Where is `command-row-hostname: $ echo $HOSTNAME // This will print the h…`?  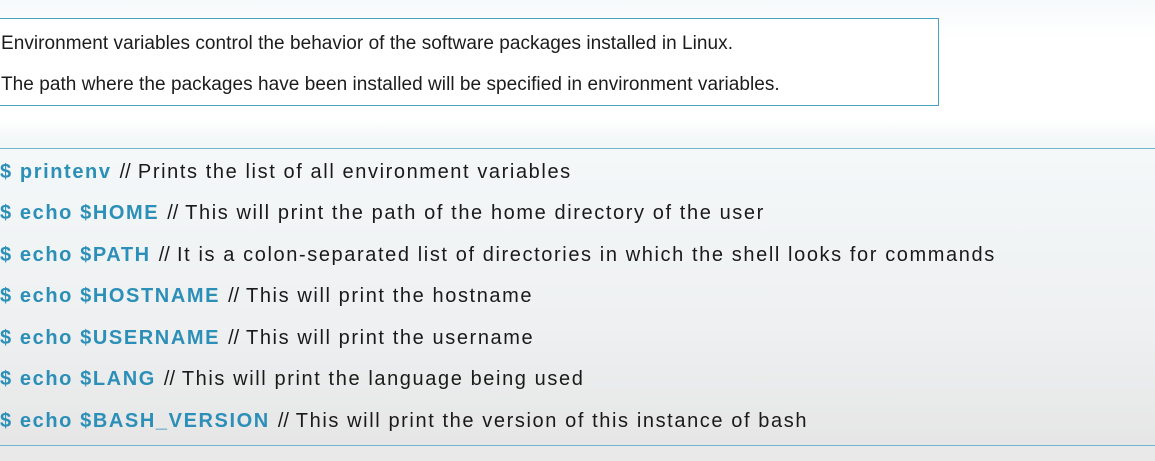
command-row-hostname: $ echo $HOSTNAME // This will print the h… is located at coordinates (266, 296).